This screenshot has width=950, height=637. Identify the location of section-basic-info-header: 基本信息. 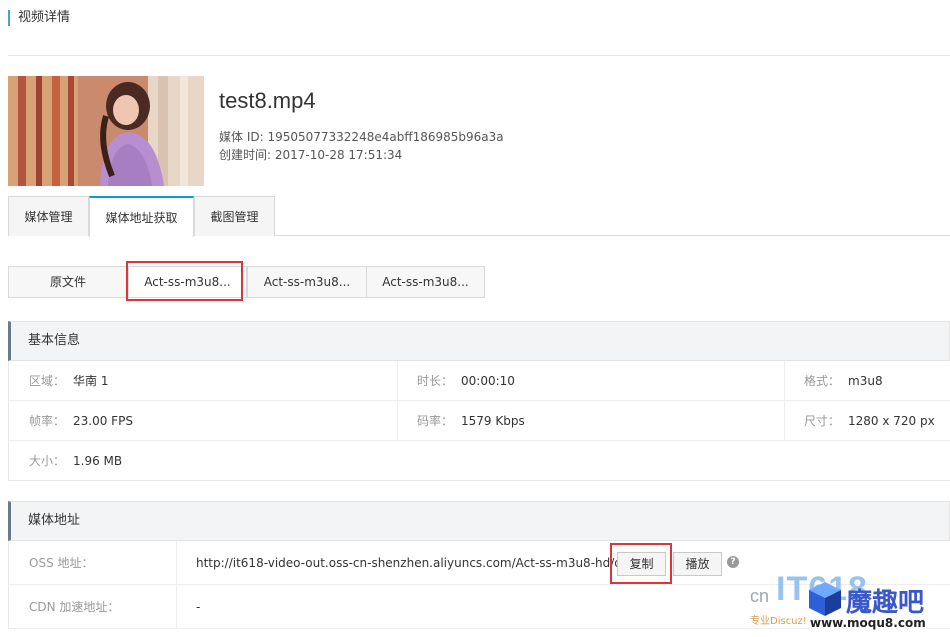
(479, 341).